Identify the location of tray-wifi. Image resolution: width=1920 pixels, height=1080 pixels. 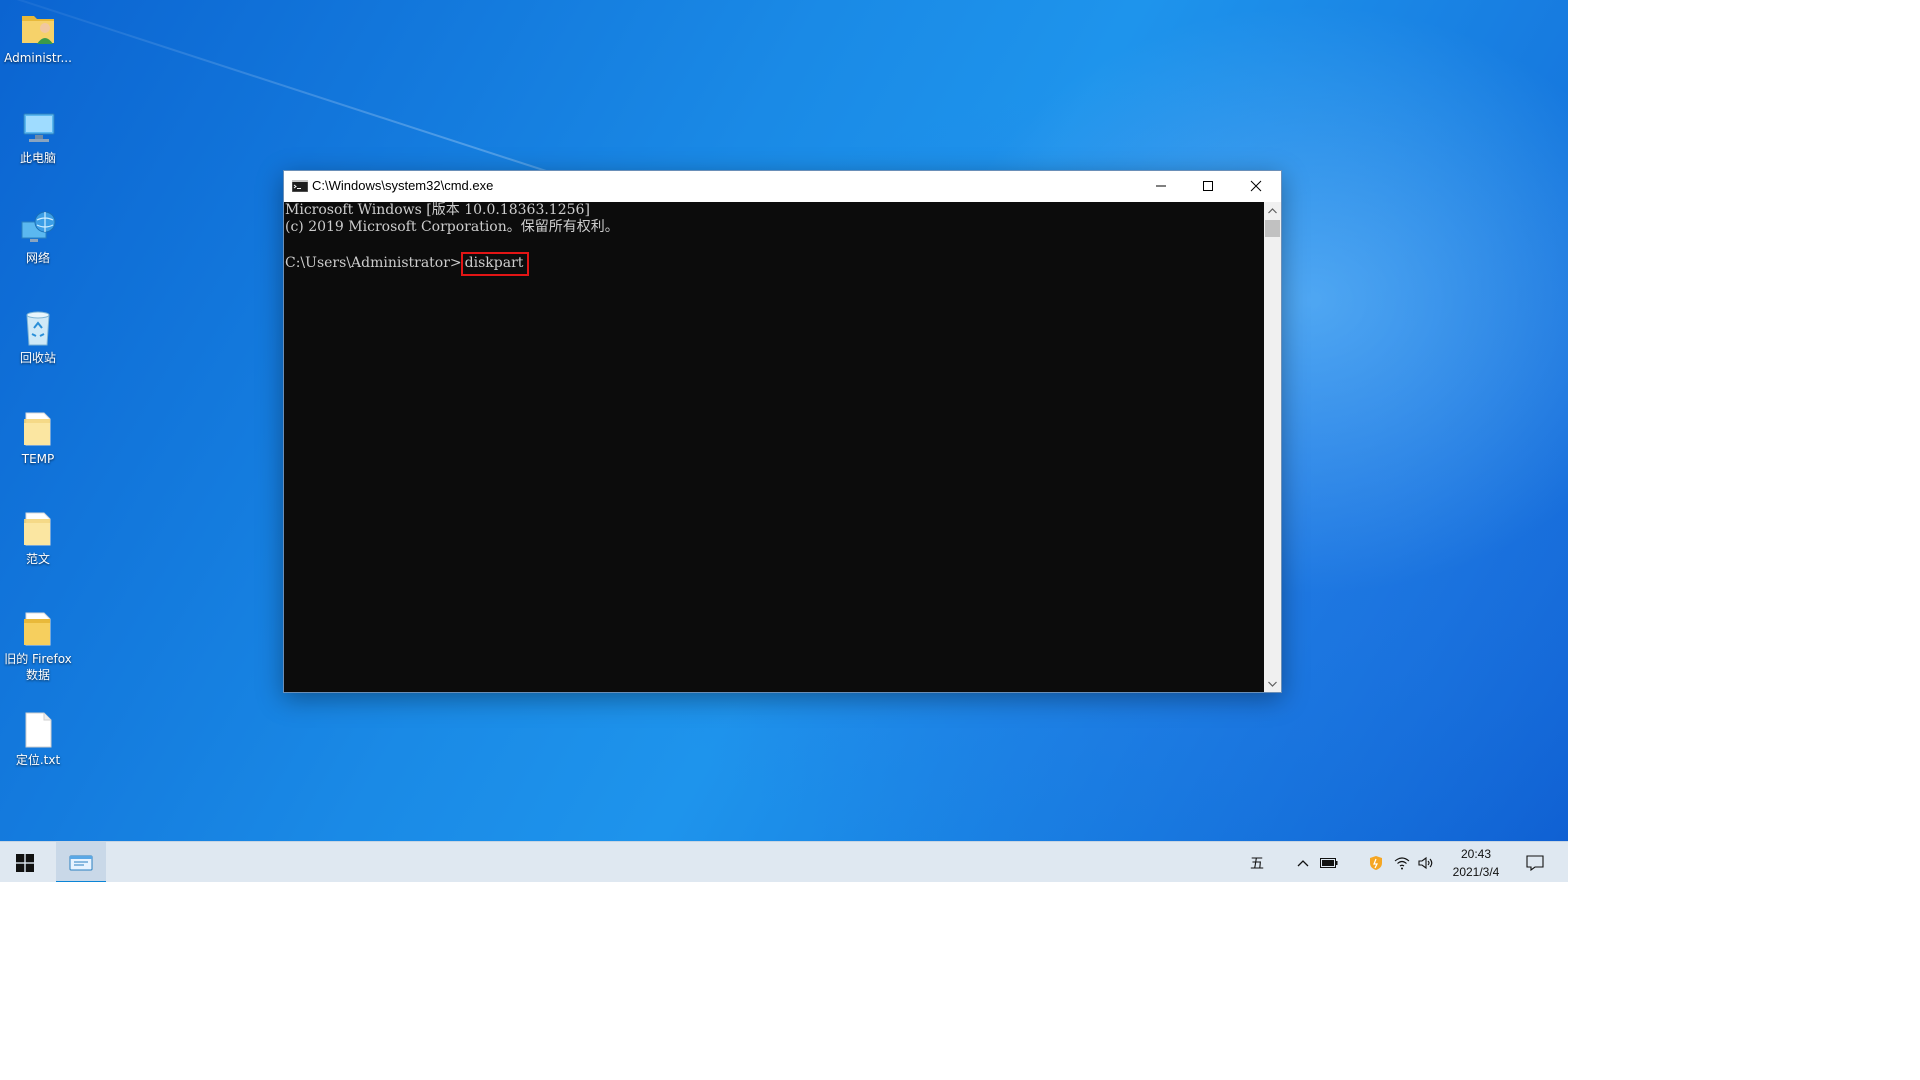
(1402, 862).